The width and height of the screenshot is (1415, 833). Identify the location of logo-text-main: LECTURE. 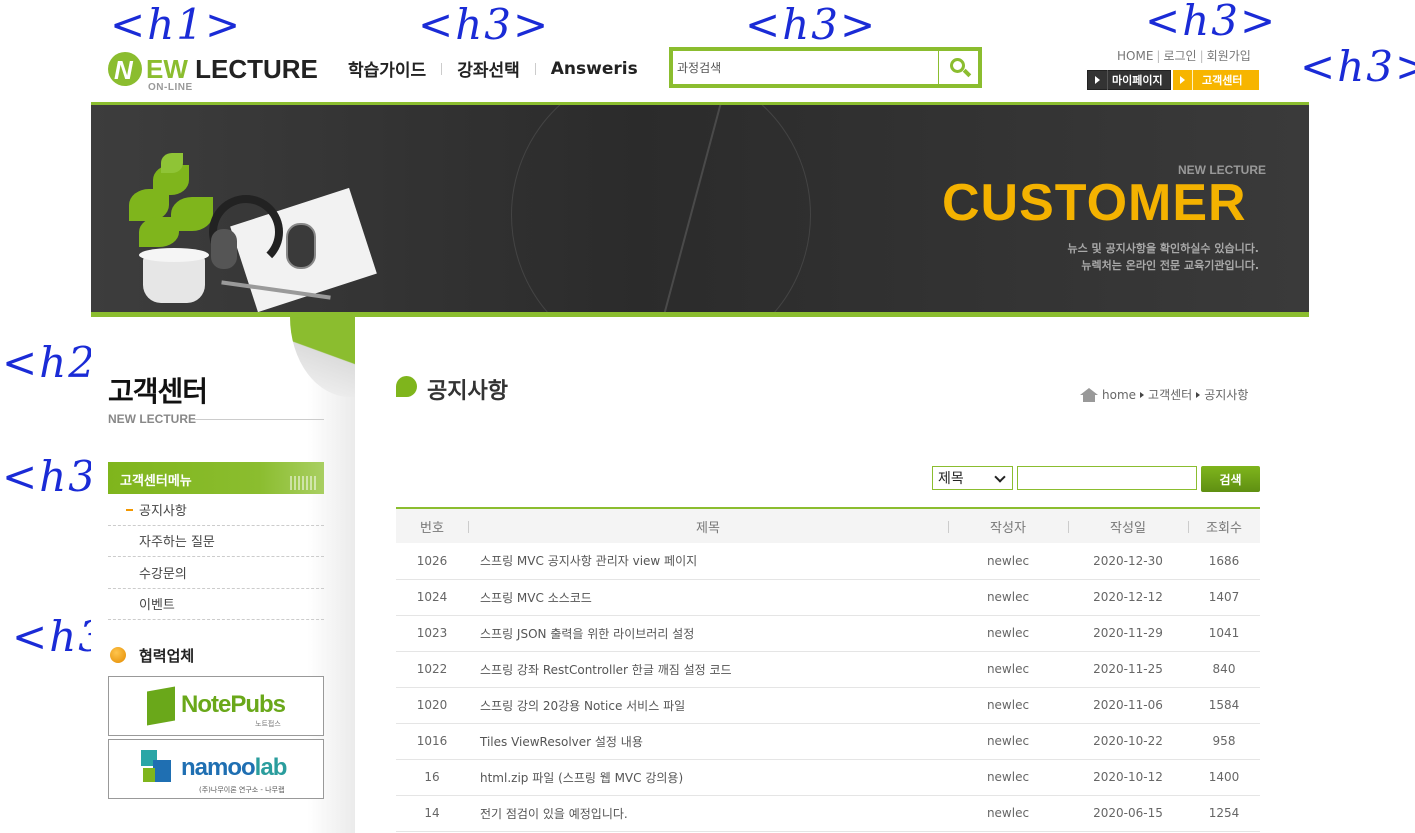
(252, 69).